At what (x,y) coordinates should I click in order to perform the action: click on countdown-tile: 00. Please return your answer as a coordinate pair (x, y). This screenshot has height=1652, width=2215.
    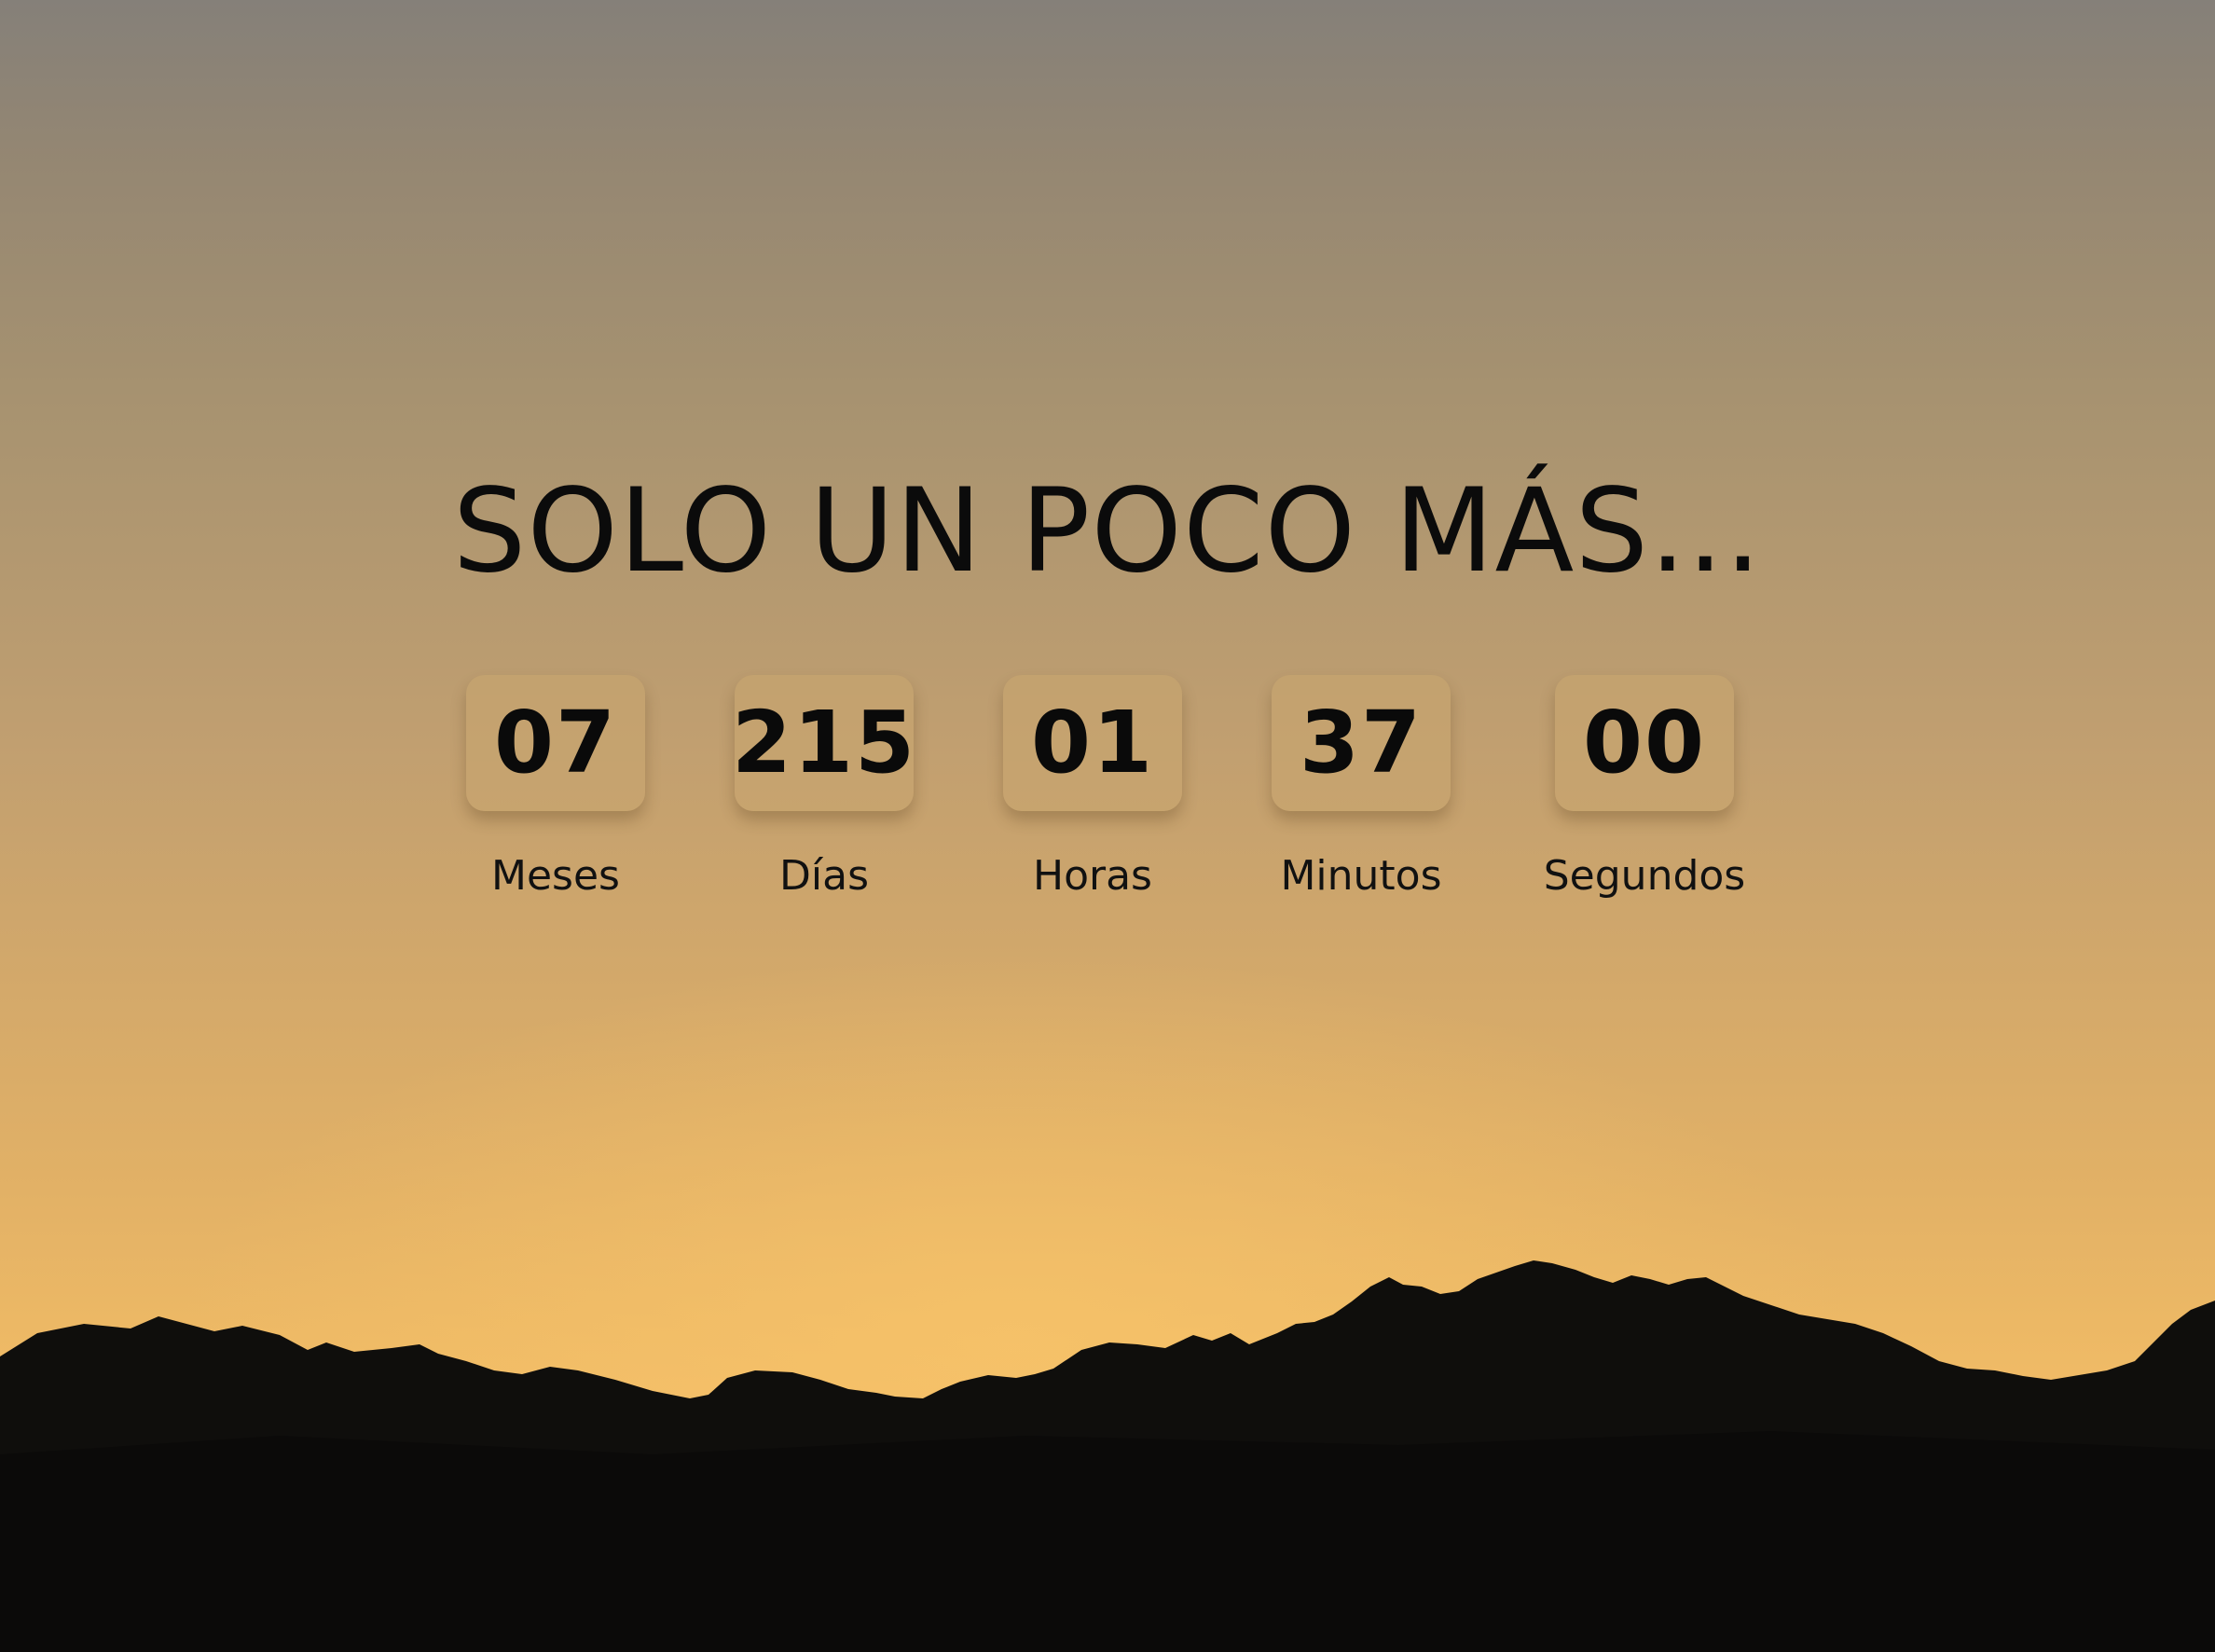
    Looking at the image, I should click on (1644, 743).